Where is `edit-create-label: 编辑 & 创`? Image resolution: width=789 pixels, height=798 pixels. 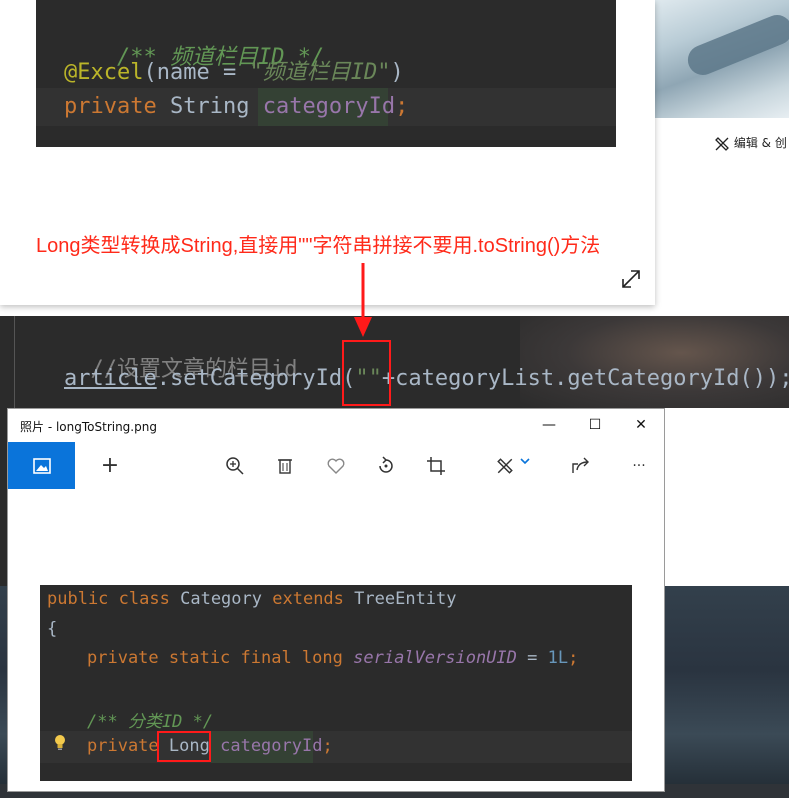 edit-create-label: 编辑 & 创 is located at coordinates (760, 143).